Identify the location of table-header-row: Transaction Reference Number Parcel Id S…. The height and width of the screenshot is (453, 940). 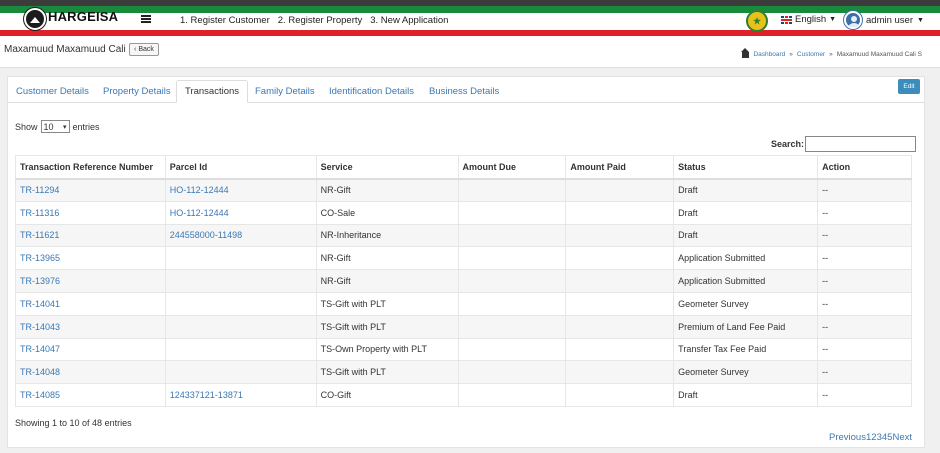
(463, 167).